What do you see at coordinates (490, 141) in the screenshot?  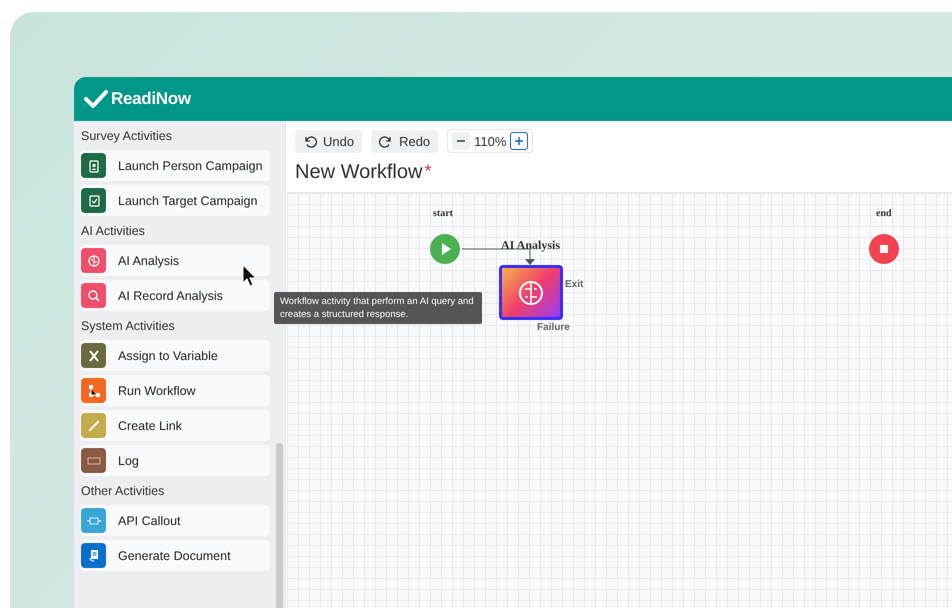 I see `zoom-level: 110%` at bounding box center [490, 141].